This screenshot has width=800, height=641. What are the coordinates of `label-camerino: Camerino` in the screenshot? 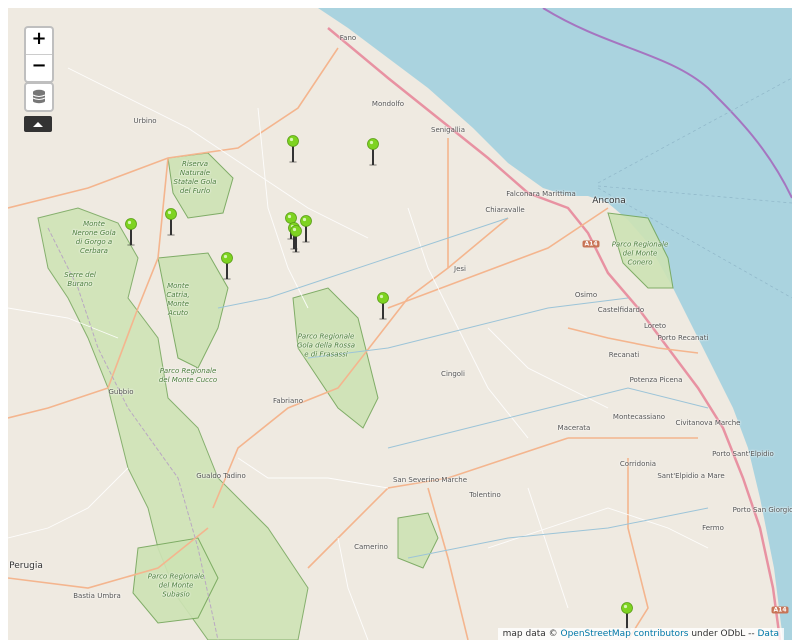 It's located at (371, 547).